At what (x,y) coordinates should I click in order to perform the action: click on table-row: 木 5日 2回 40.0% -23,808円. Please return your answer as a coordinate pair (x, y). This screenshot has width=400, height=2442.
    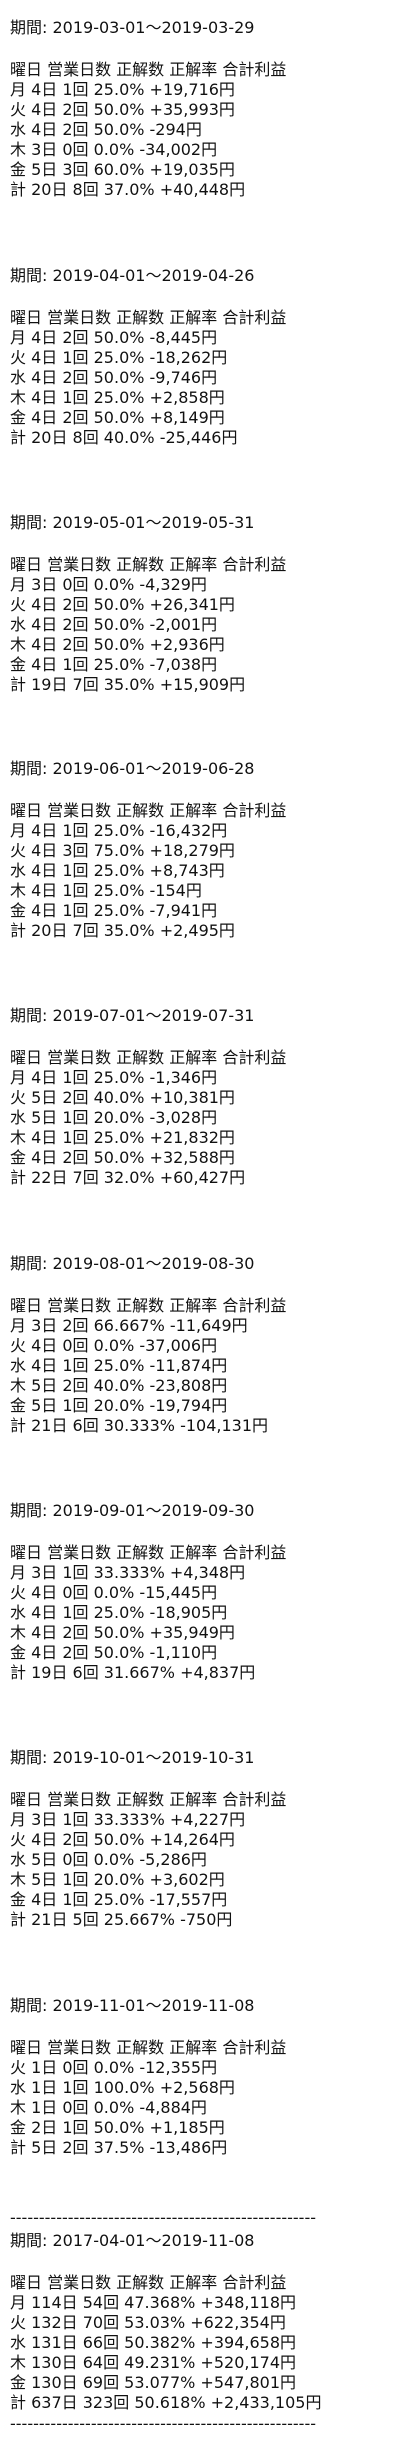
    Looking at the image, I should click on (119, 1385).